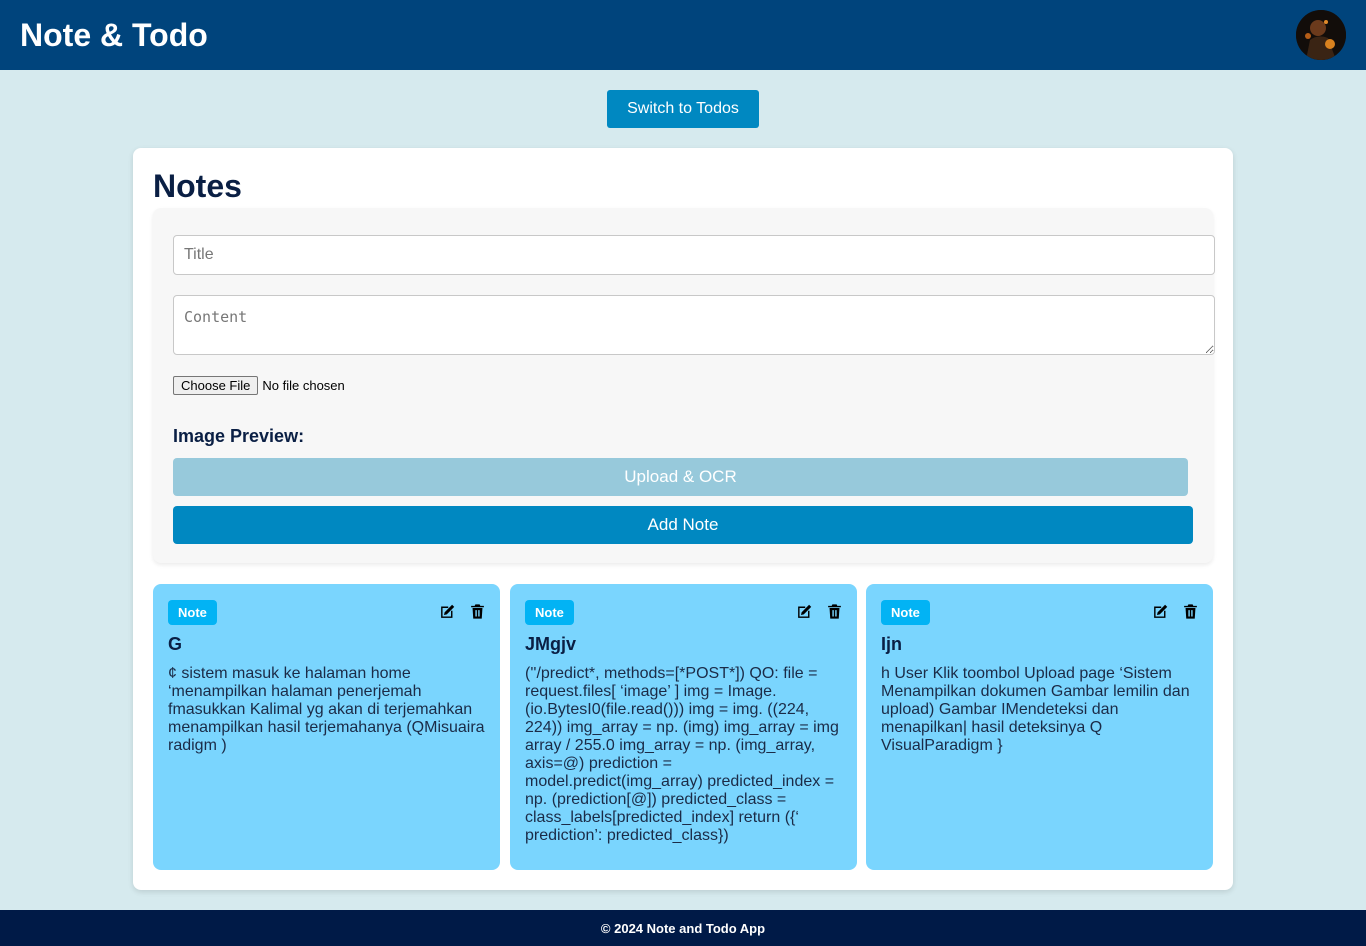  What do you see at coordinates (175, 644) in the screenshot?
I see `note-title: G` at bounding box center [175, 644].